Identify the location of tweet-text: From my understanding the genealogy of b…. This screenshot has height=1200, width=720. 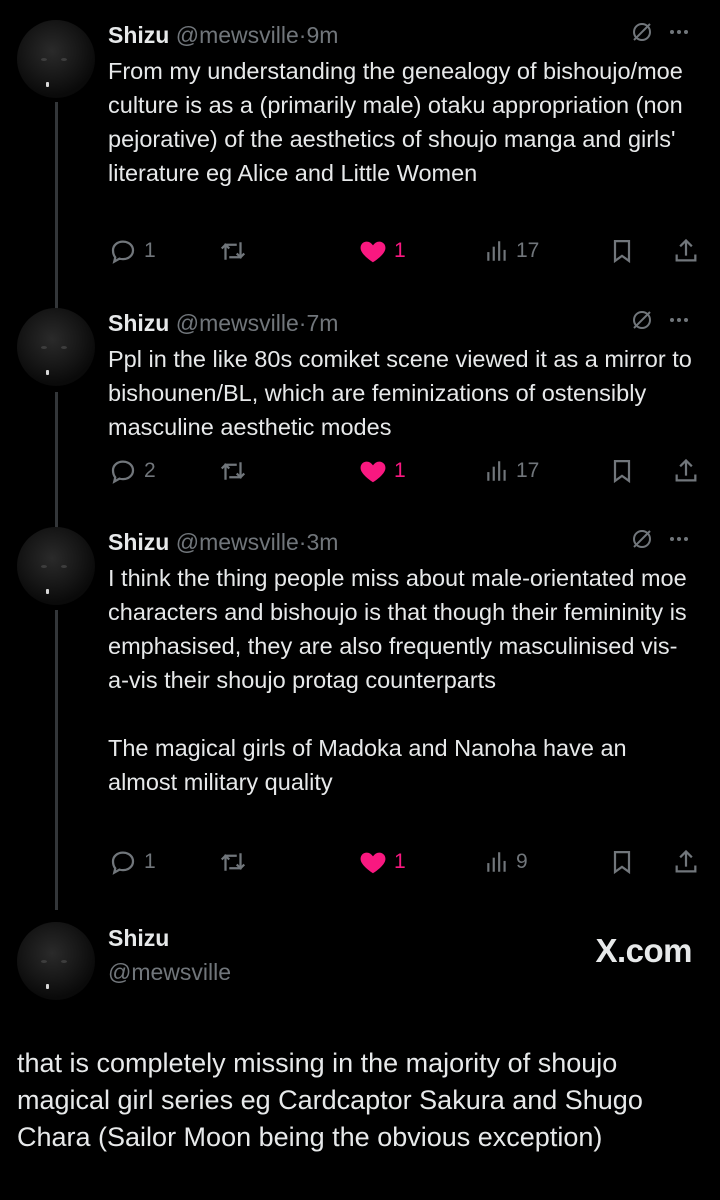
(399, 122).